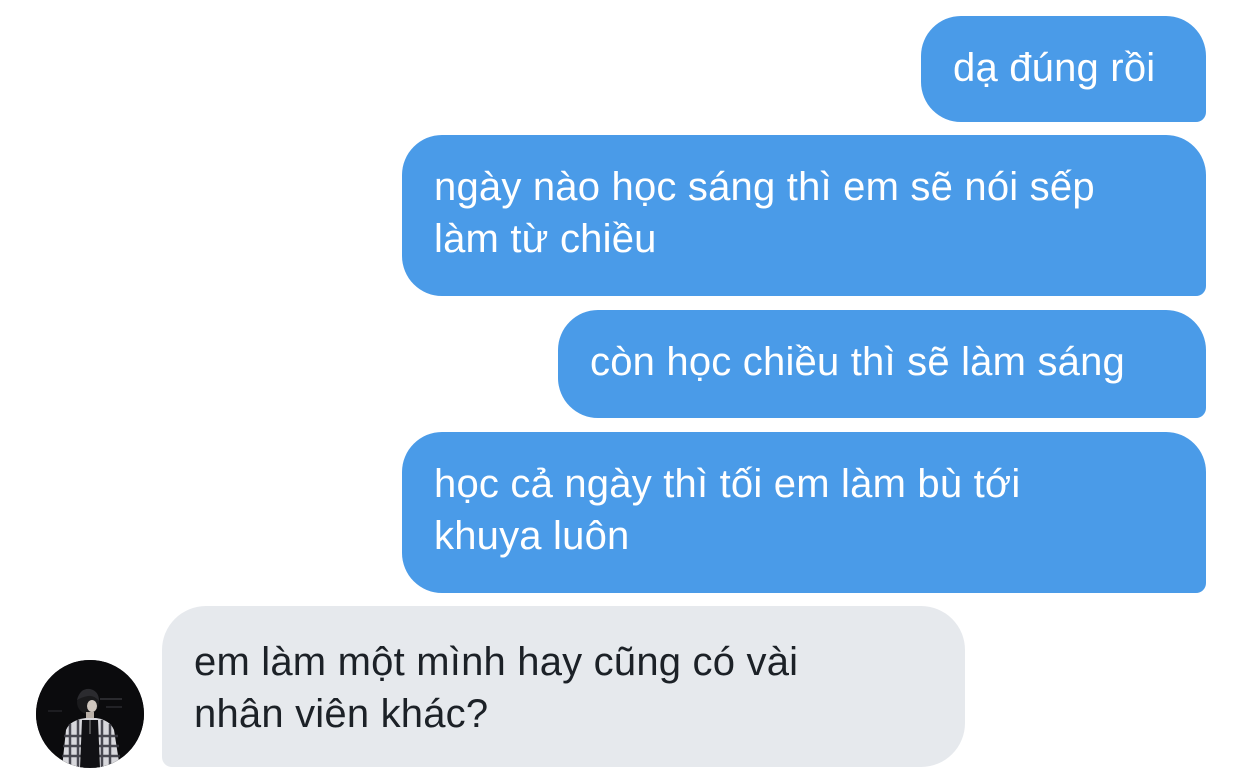 Image resolution: width=1242 pixels, height=781 pixels. Describe the element at coordinates (727, 484) in the screenshot. I see `message-text: học cả ngày thì tối em làm bù tới` at that location.